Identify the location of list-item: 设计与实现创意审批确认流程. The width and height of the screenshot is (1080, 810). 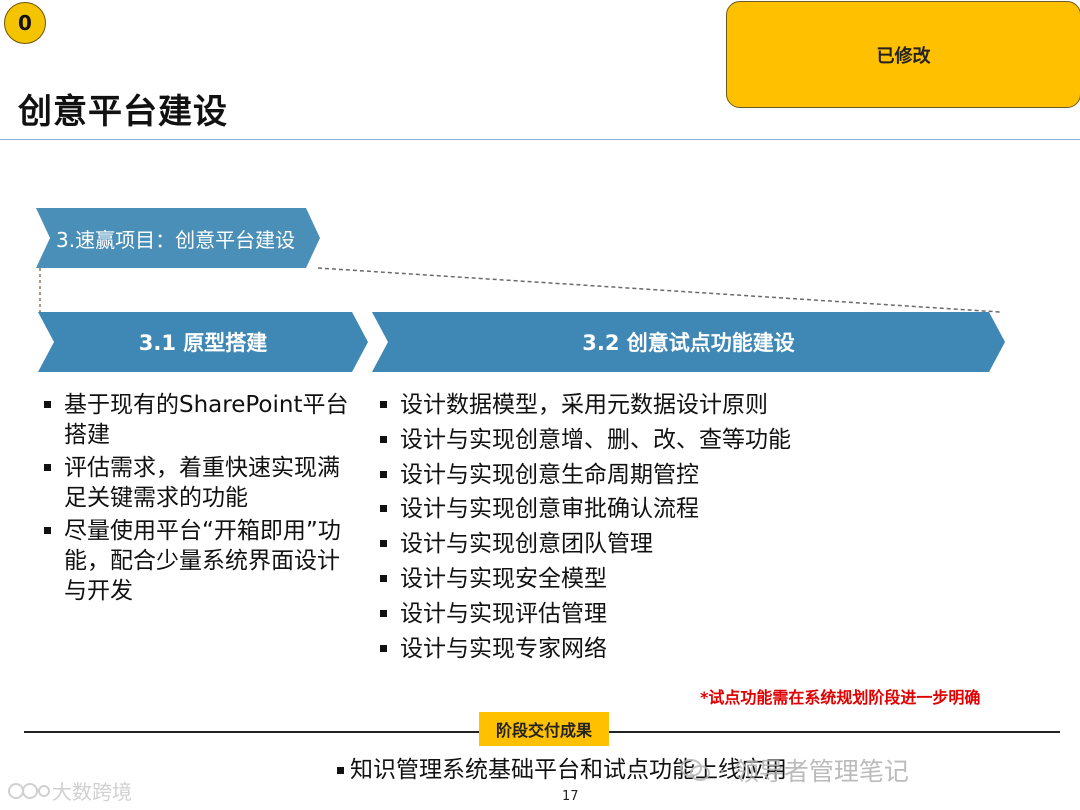
(656, 509).